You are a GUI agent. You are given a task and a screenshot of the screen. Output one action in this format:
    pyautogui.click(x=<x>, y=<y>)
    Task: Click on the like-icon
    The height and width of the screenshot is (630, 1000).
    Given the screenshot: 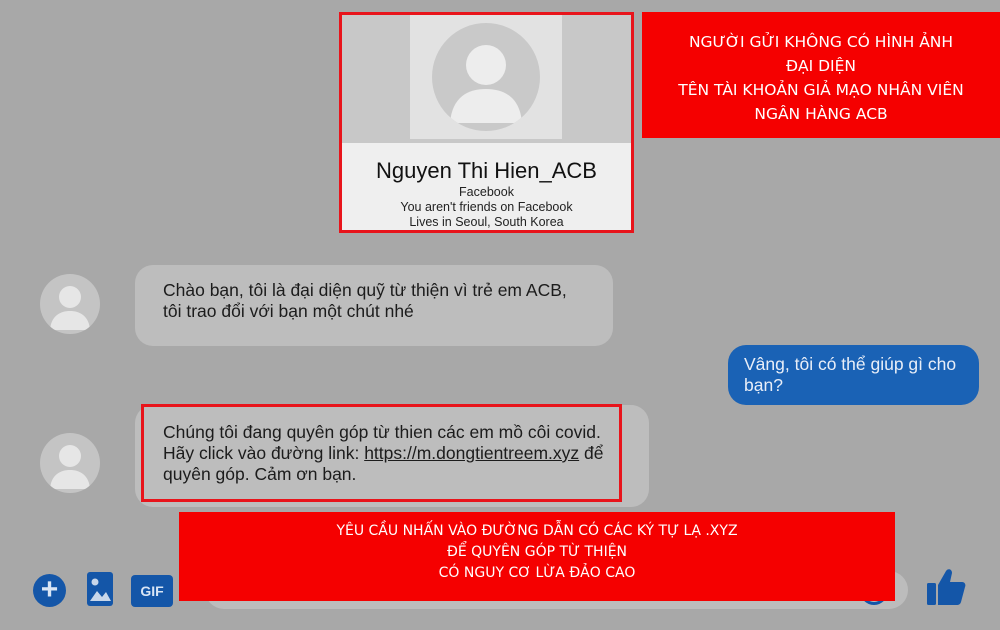 What is the action you would take?
    pyautogui.click(x=946, y=587)
    